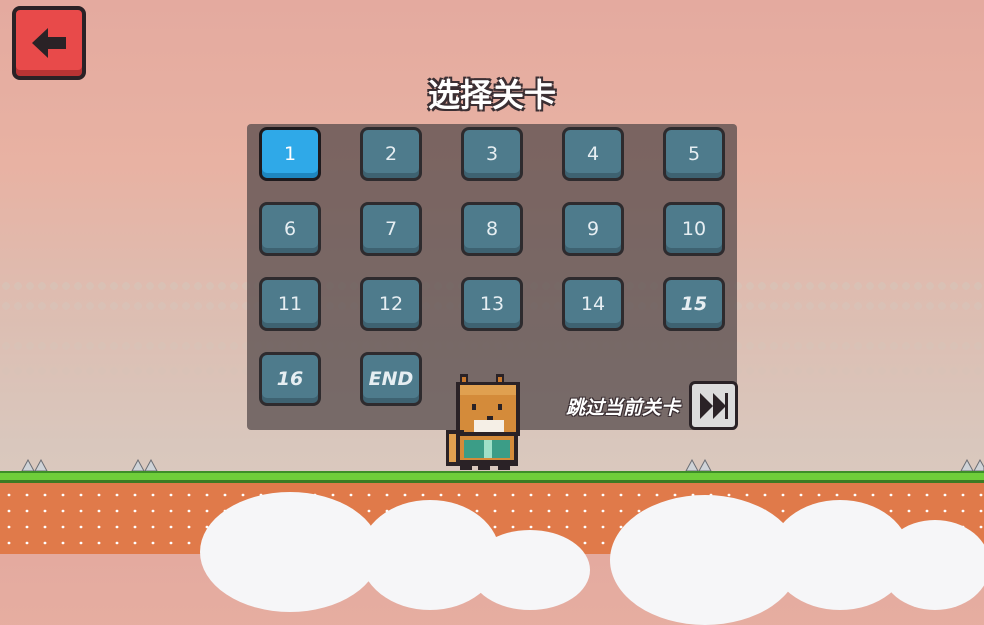 This screenshot has height=625, width=984. Describe the element at coordinates (290, 304) in the screenshot. I see `level-button-11: 11` at that location.